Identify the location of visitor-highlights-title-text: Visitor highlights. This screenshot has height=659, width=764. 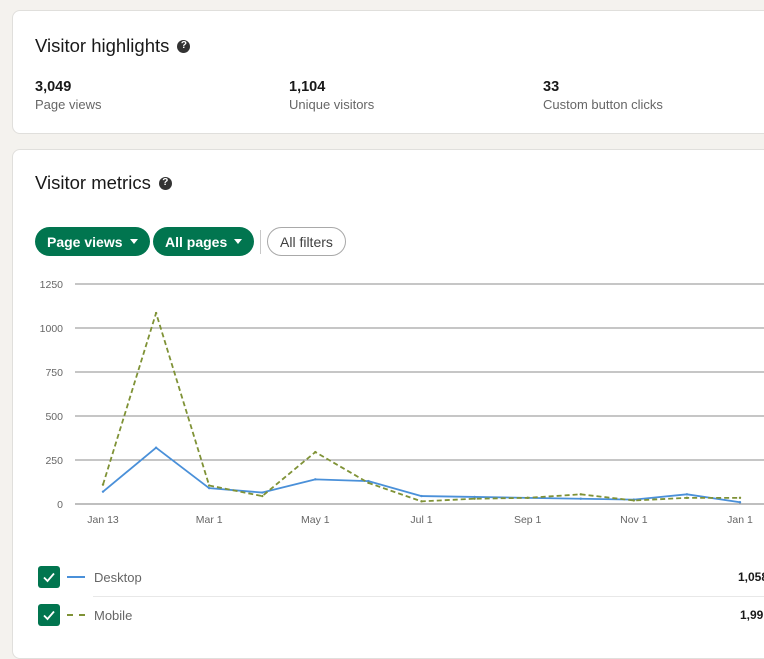
(102, 45).